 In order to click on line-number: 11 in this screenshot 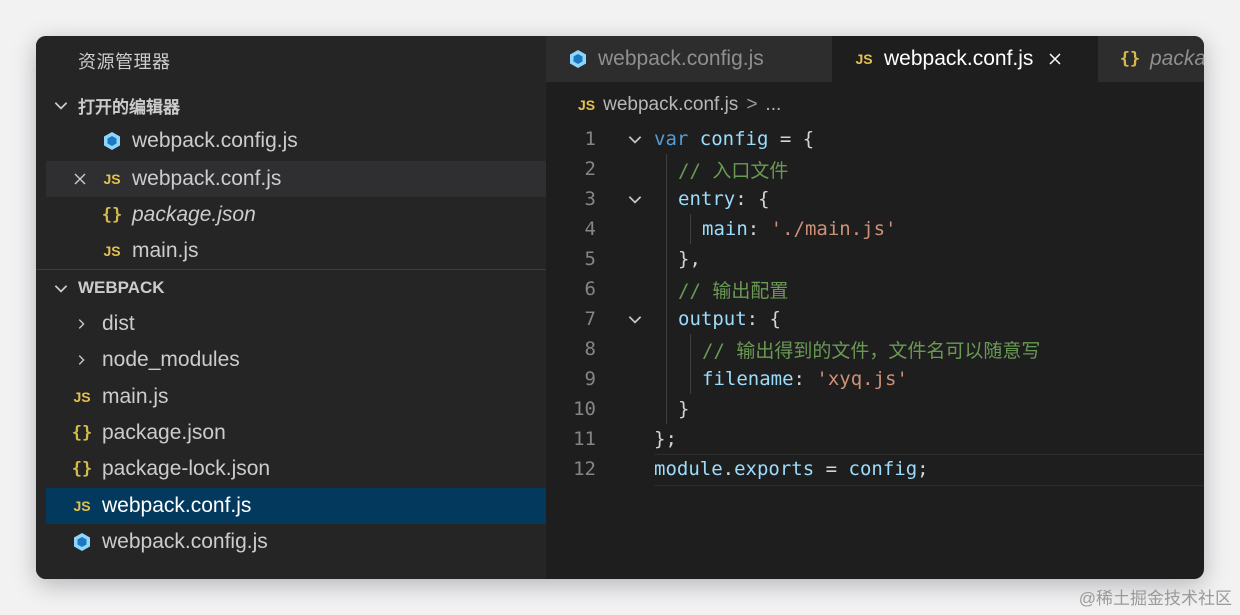, I will do `click(584, 439)`.